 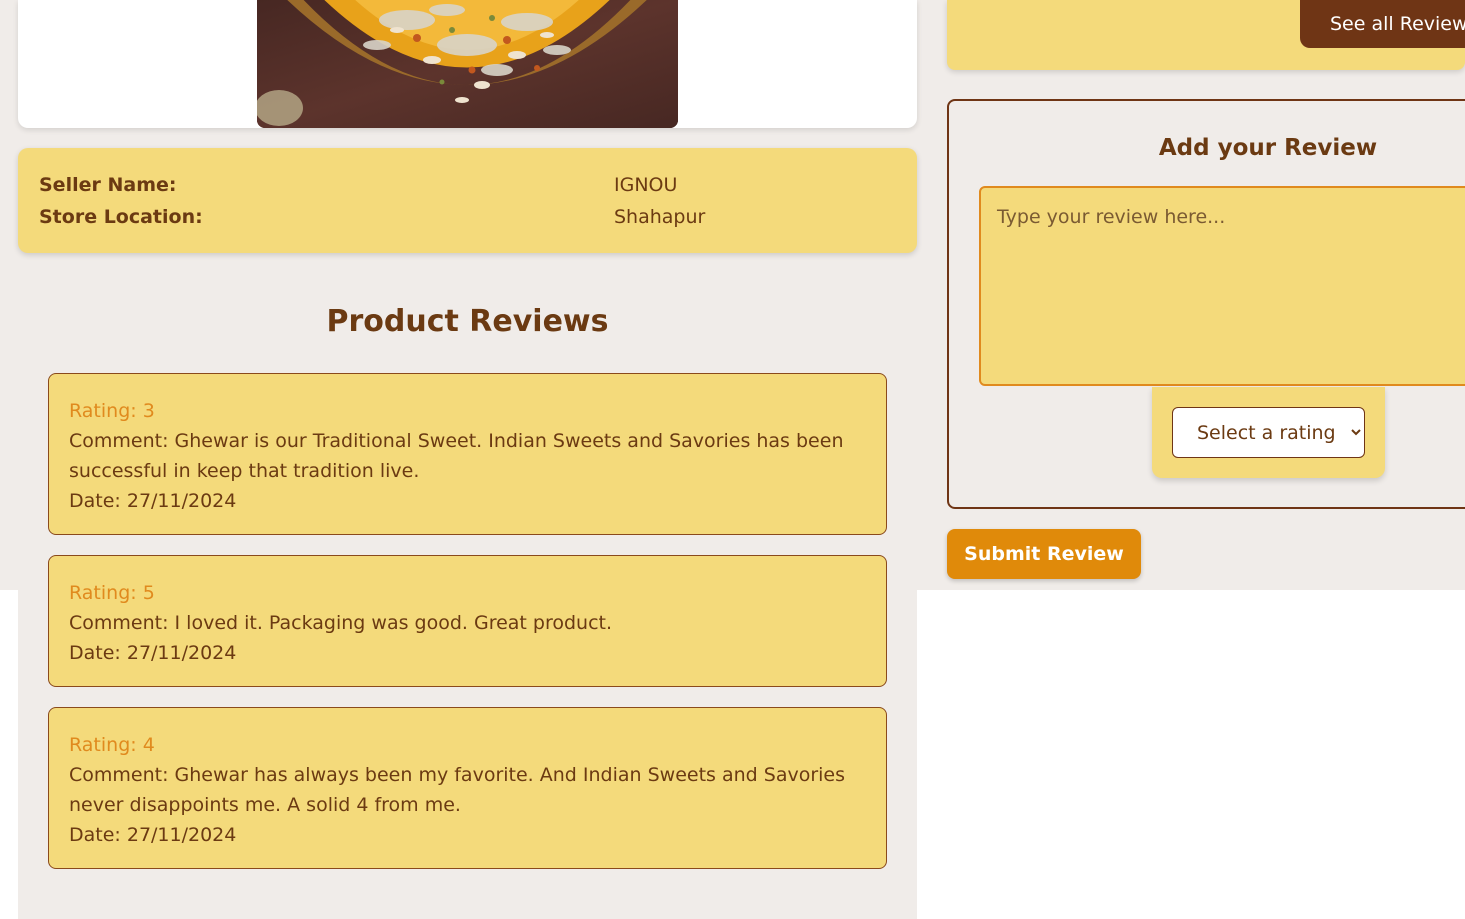 I want to click on review-rating: Rating: 5, so click(x=112, y=593).